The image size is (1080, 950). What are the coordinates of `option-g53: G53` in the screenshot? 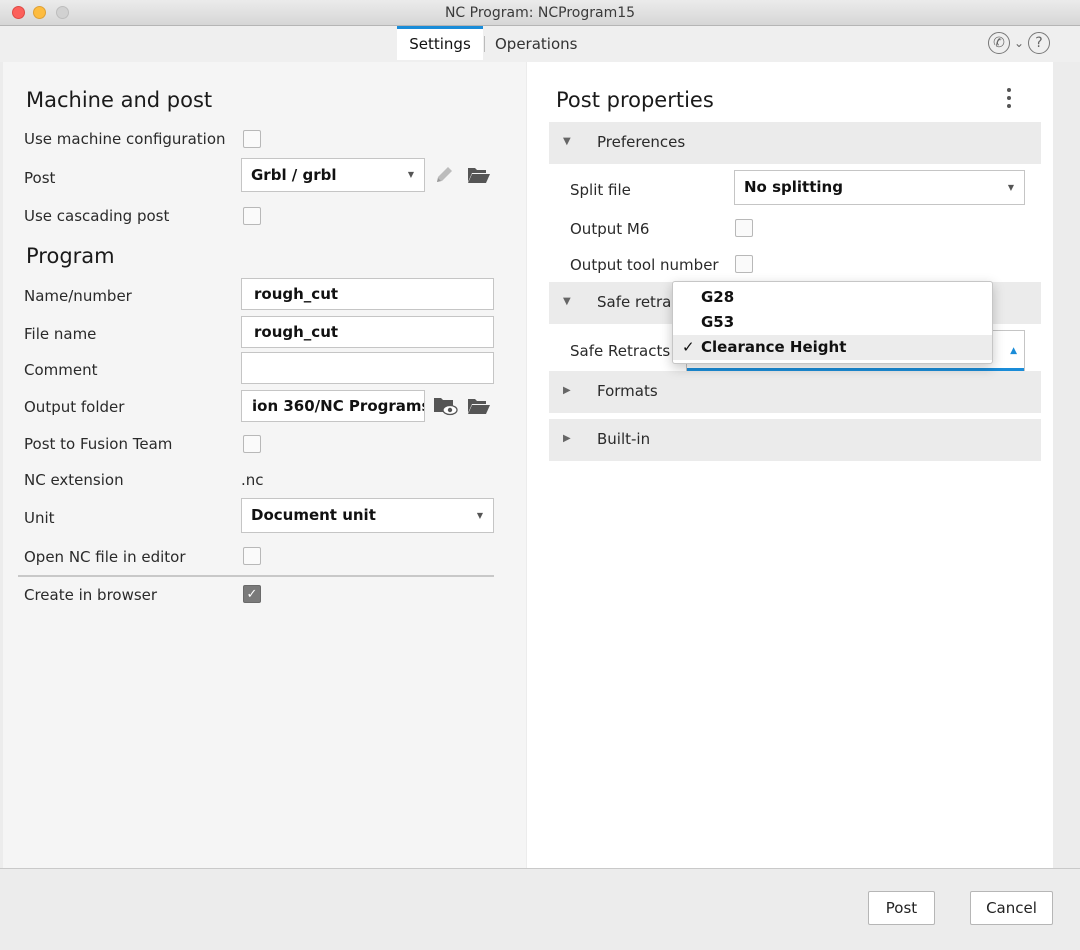 It's located at (832, 322).